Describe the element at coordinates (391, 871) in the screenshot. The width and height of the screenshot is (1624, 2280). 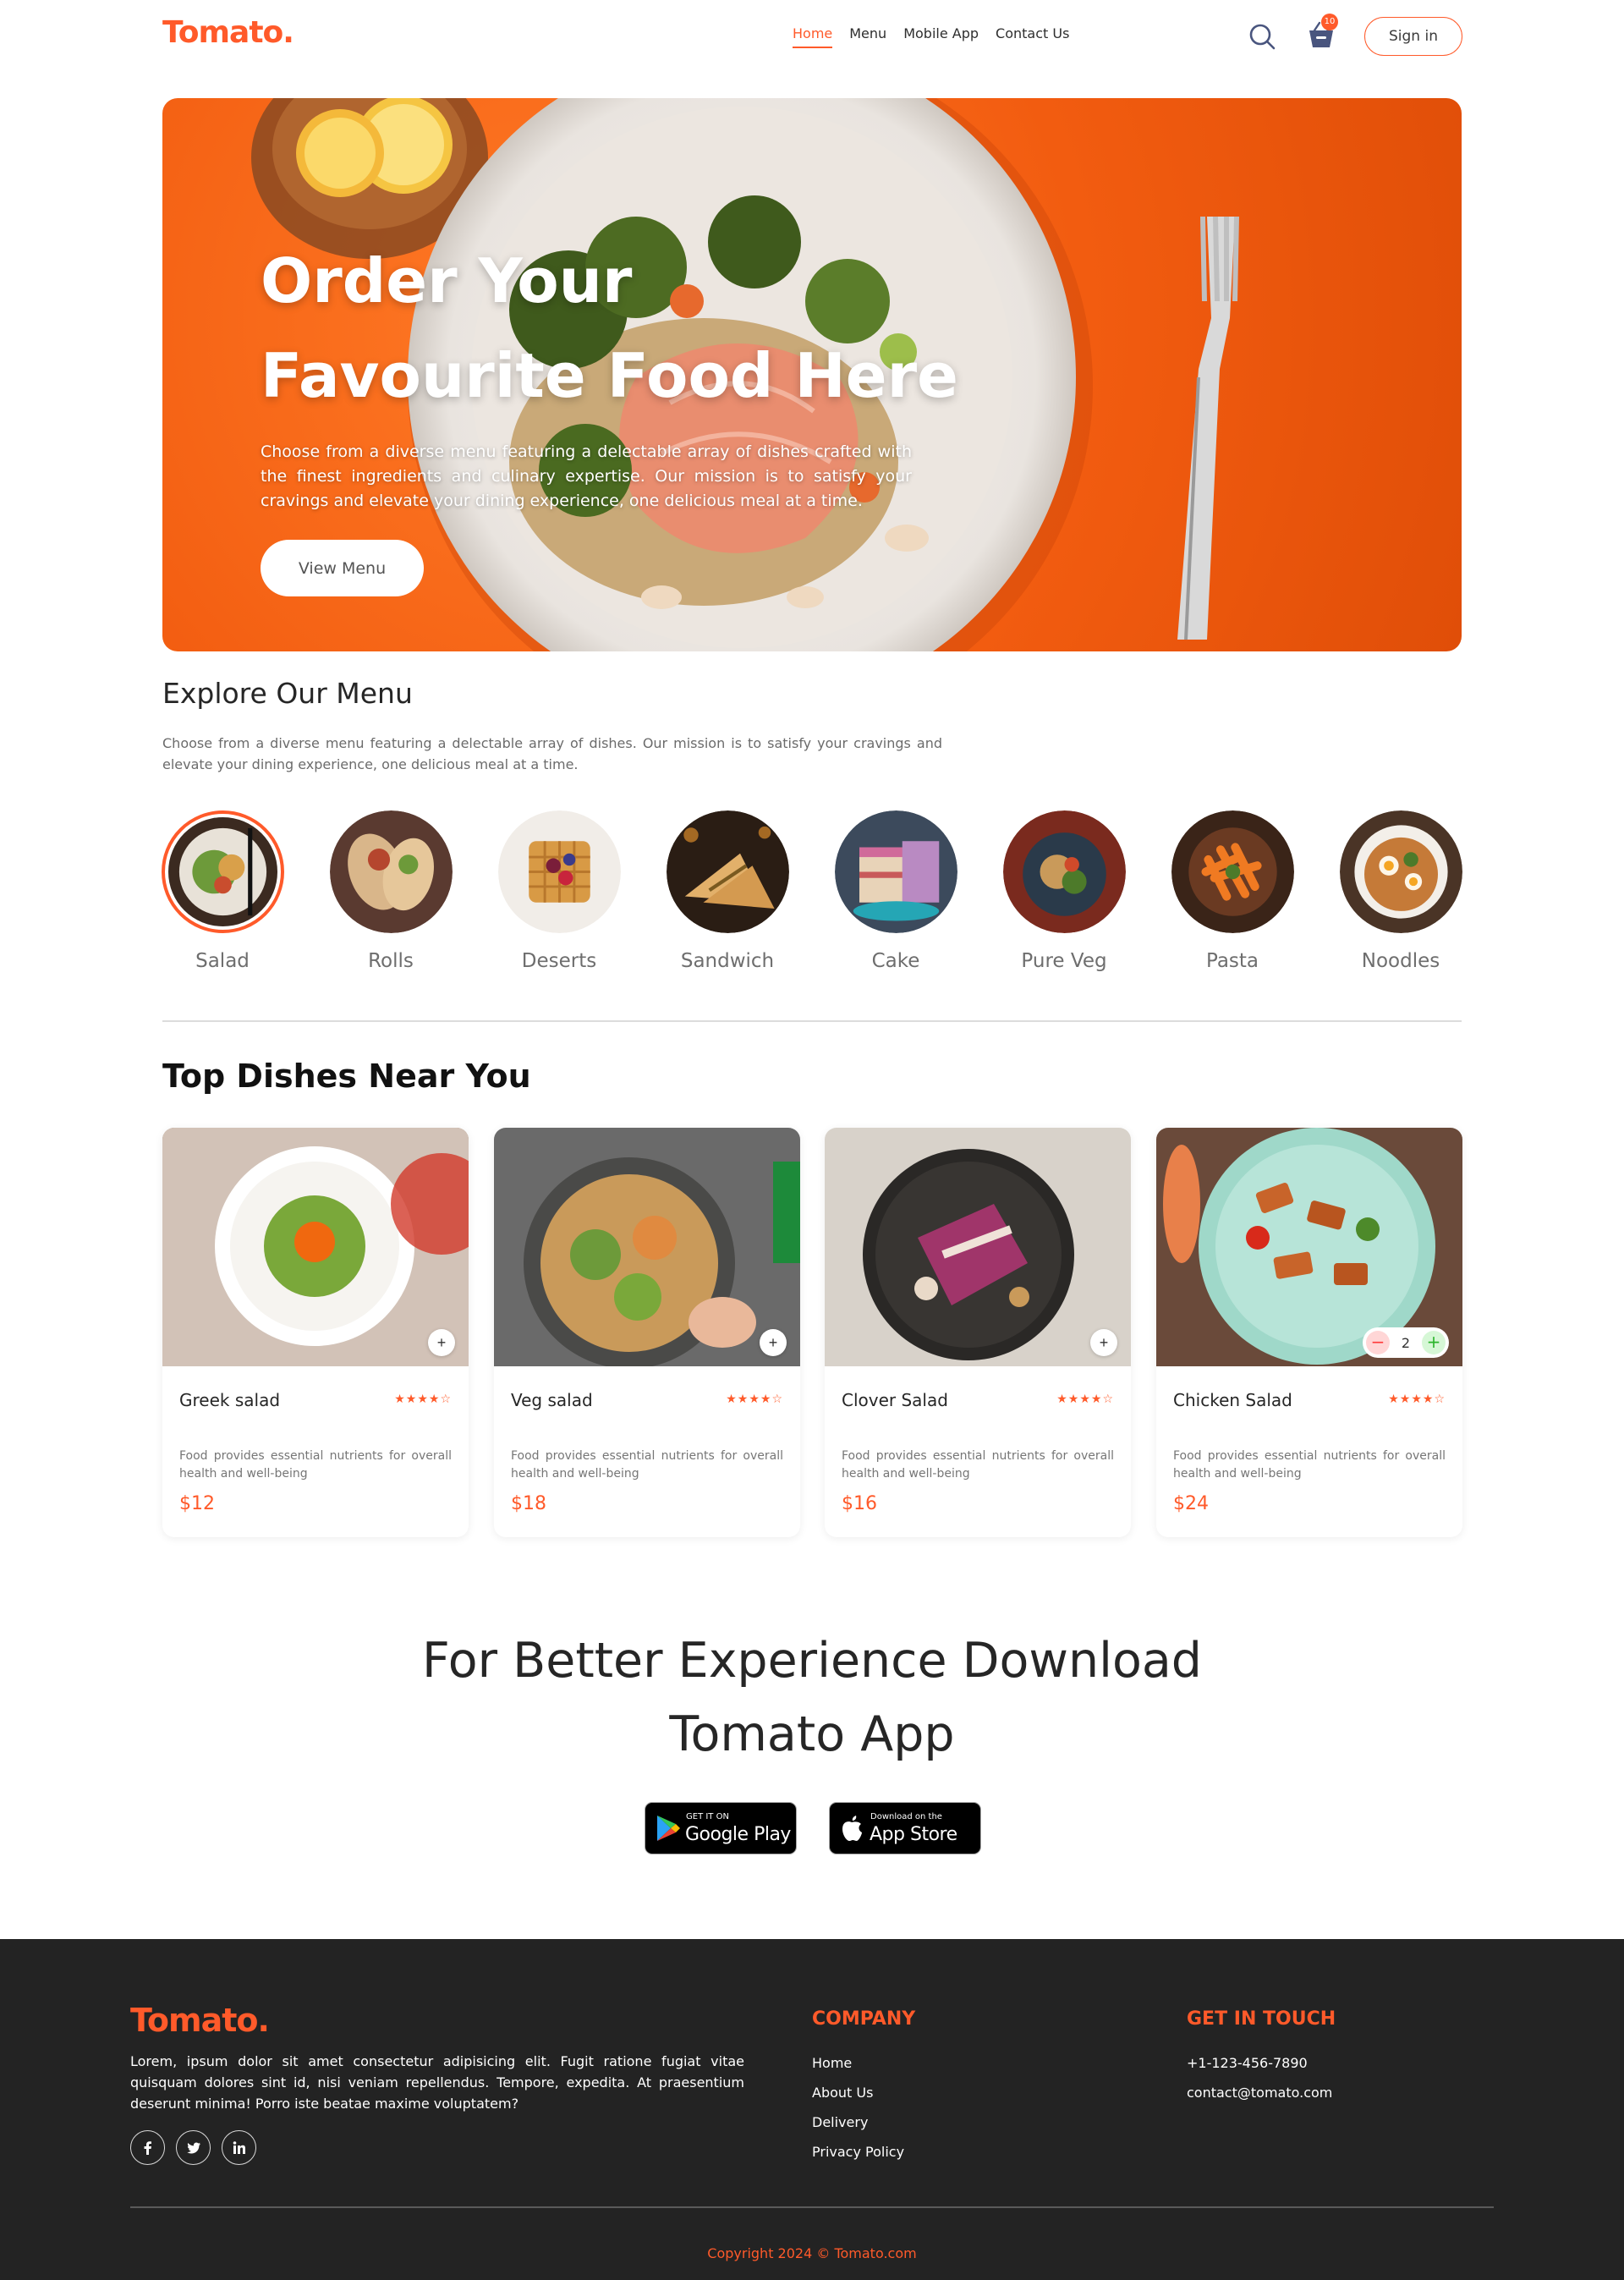
I see `rolls-category-image` at that location.